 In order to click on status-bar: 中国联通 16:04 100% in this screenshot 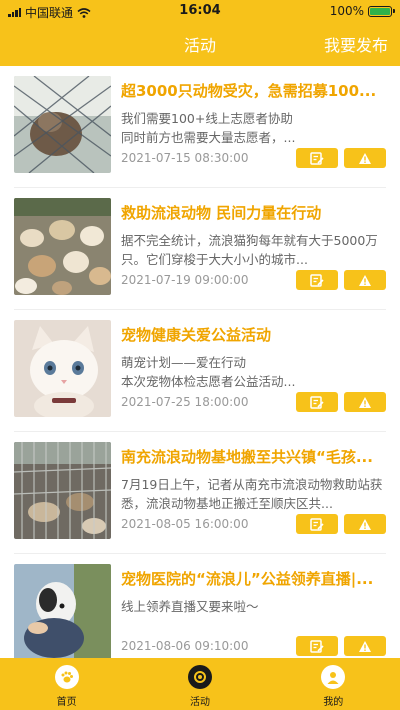, I will do `click(200, 11)`.